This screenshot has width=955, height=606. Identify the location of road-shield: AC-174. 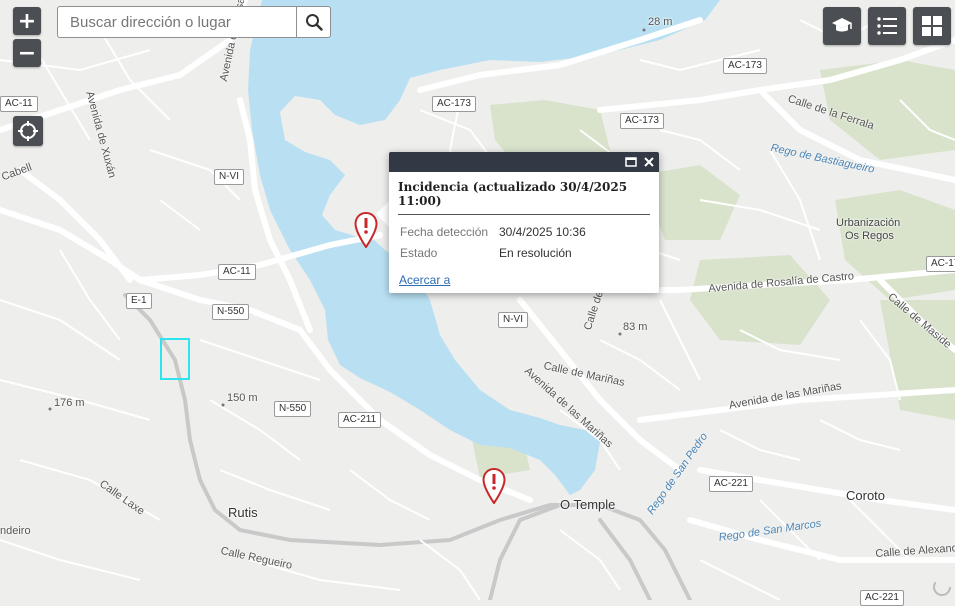
(940, 264).